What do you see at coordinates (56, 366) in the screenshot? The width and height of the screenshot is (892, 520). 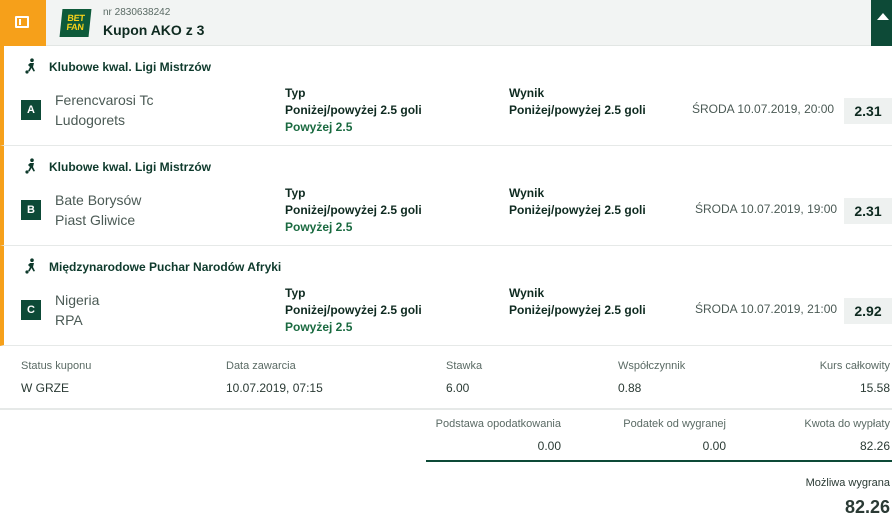 I see `status-label: Status kuponu` at bounding box center [56, 366].